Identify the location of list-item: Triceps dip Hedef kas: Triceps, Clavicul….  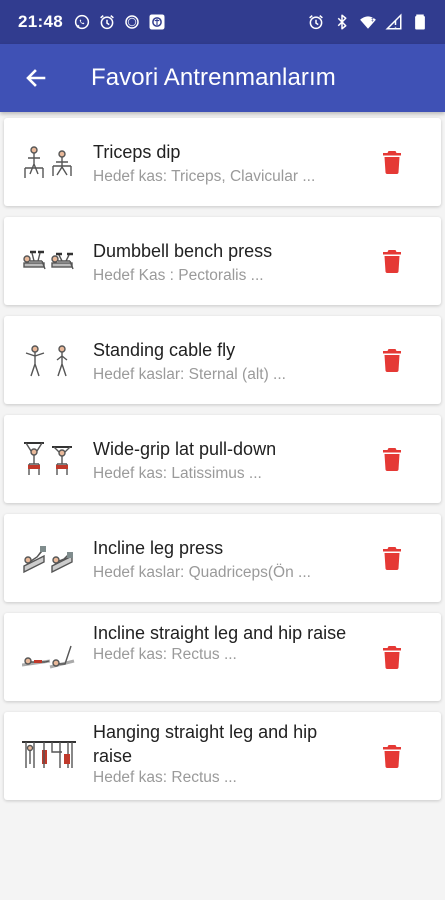
(222, 162).